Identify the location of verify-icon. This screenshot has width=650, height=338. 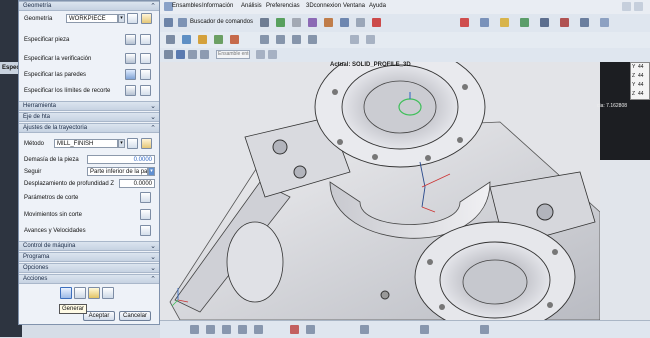
(544, 22).